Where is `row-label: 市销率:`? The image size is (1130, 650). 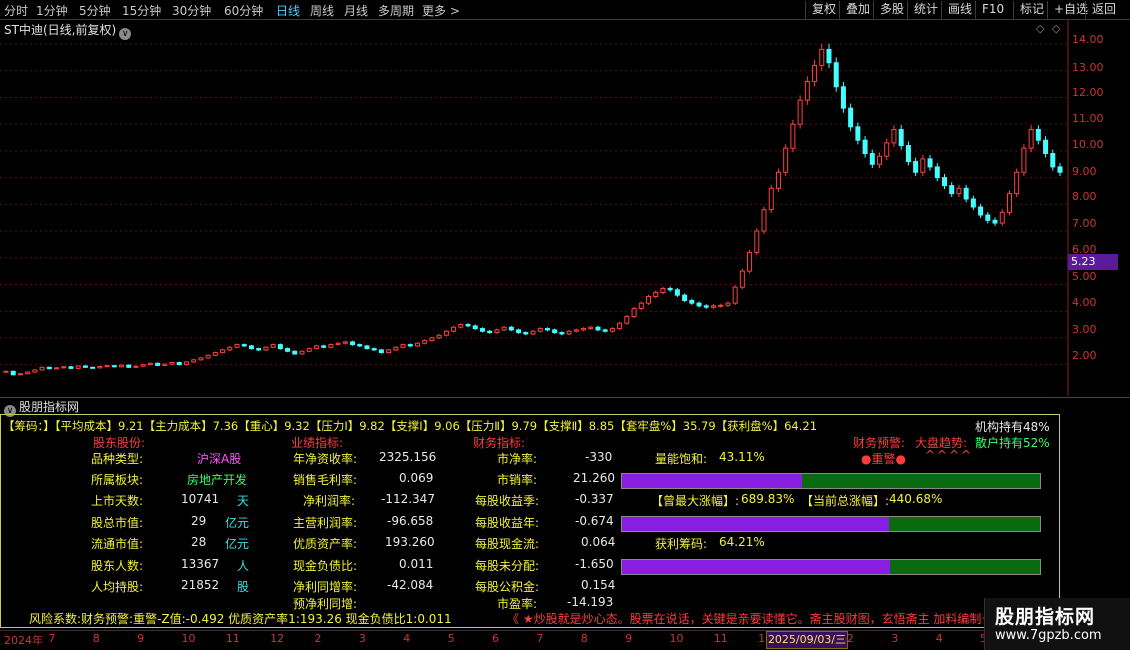
row-label: 市销率: is located at coordinates (517, 480).